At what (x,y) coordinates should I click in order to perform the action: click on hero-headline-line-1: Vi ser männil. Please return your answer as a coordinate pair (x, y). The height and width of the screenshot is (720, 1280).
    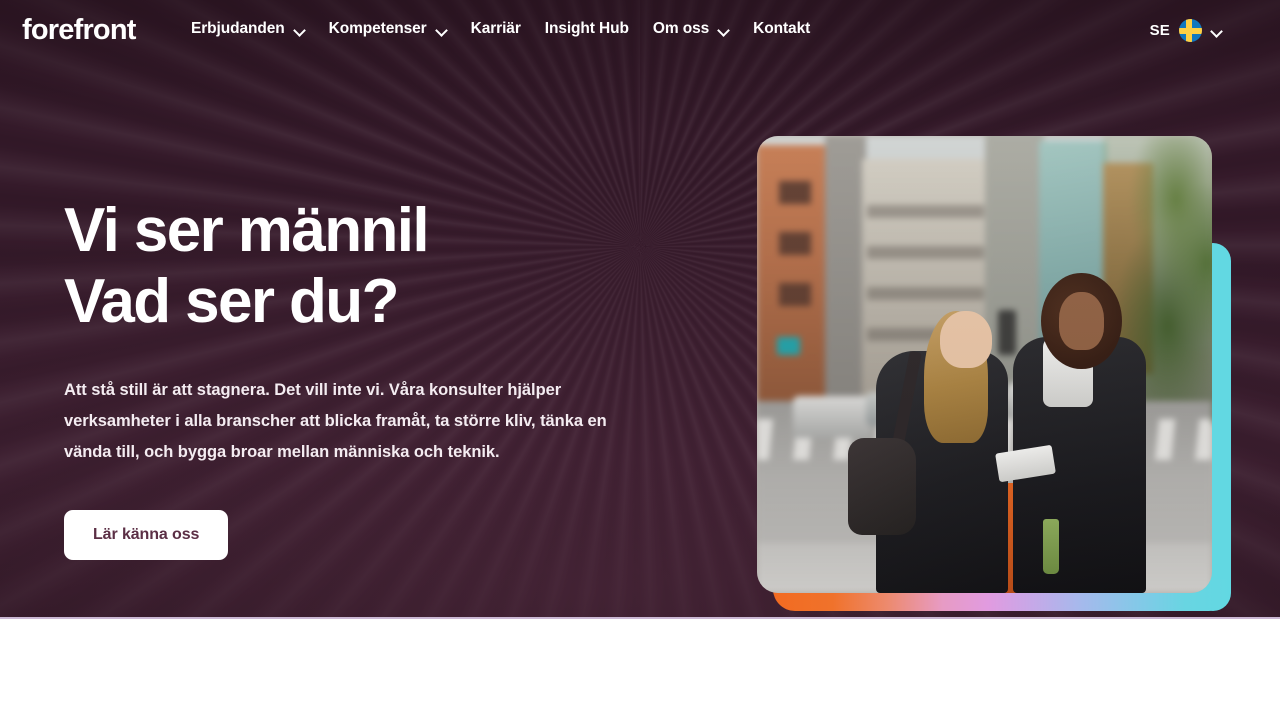
    Looking at the image, I should click on (247, 230).